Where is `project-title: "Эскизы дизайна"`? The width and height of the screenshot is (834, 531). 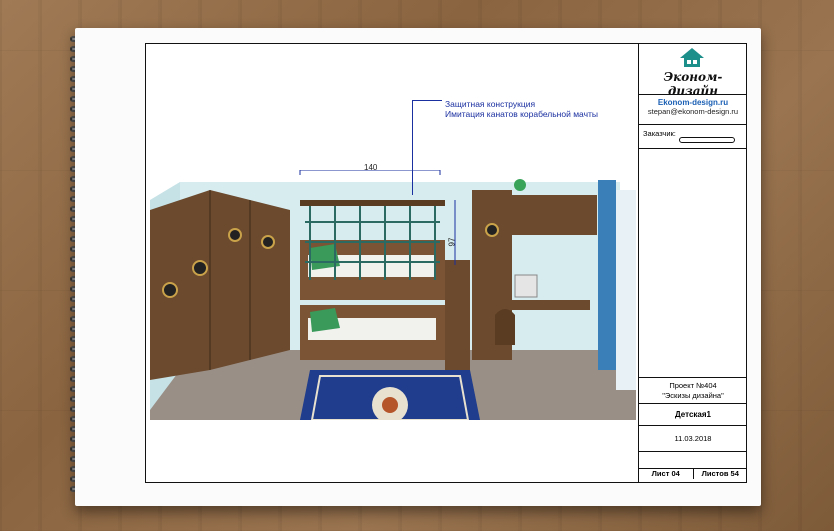
project-title: "Эскизы дизайна" is located at coordinates (693, 395).